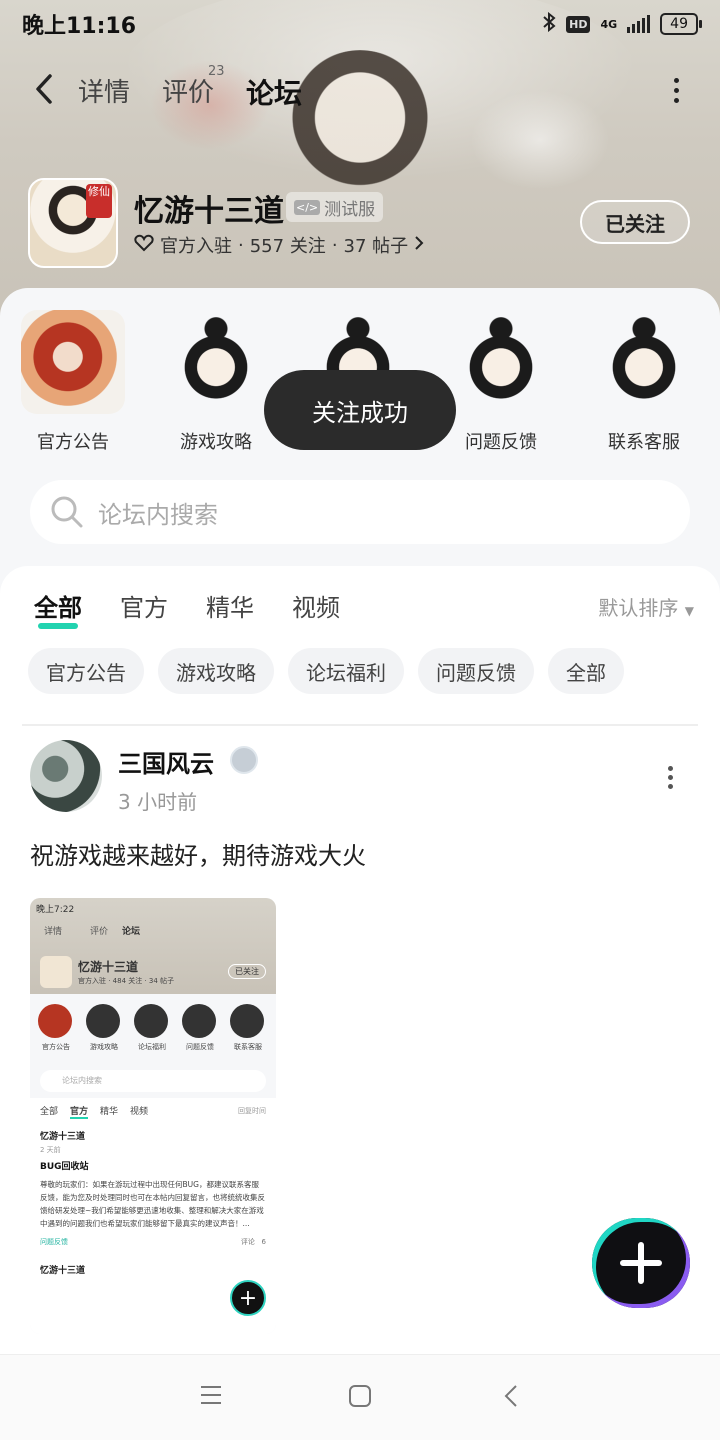  What do you see at coordinates (346, 671) in the screenshot?
I see `chip-benefits: 论坛福利` at bounding box center [346, 671].